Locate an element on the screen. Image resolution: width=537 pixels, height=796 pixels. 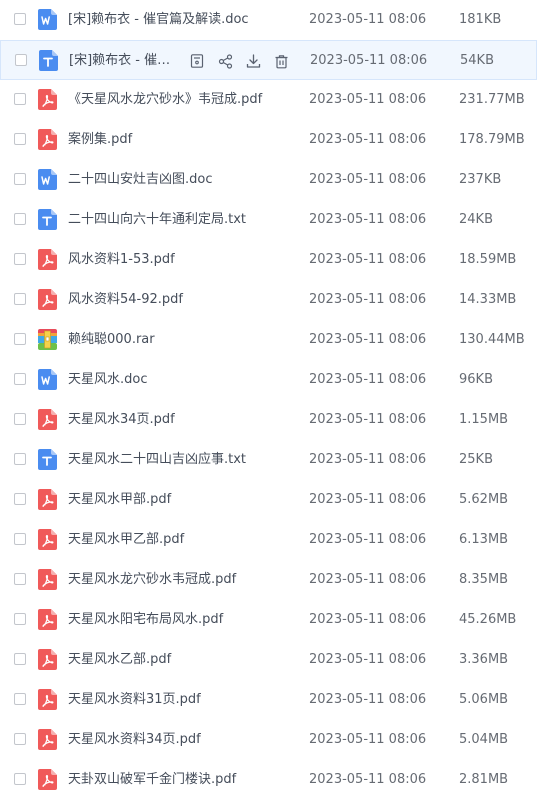
file-name: 案例集.pdf is located at coordinates (100, 140).